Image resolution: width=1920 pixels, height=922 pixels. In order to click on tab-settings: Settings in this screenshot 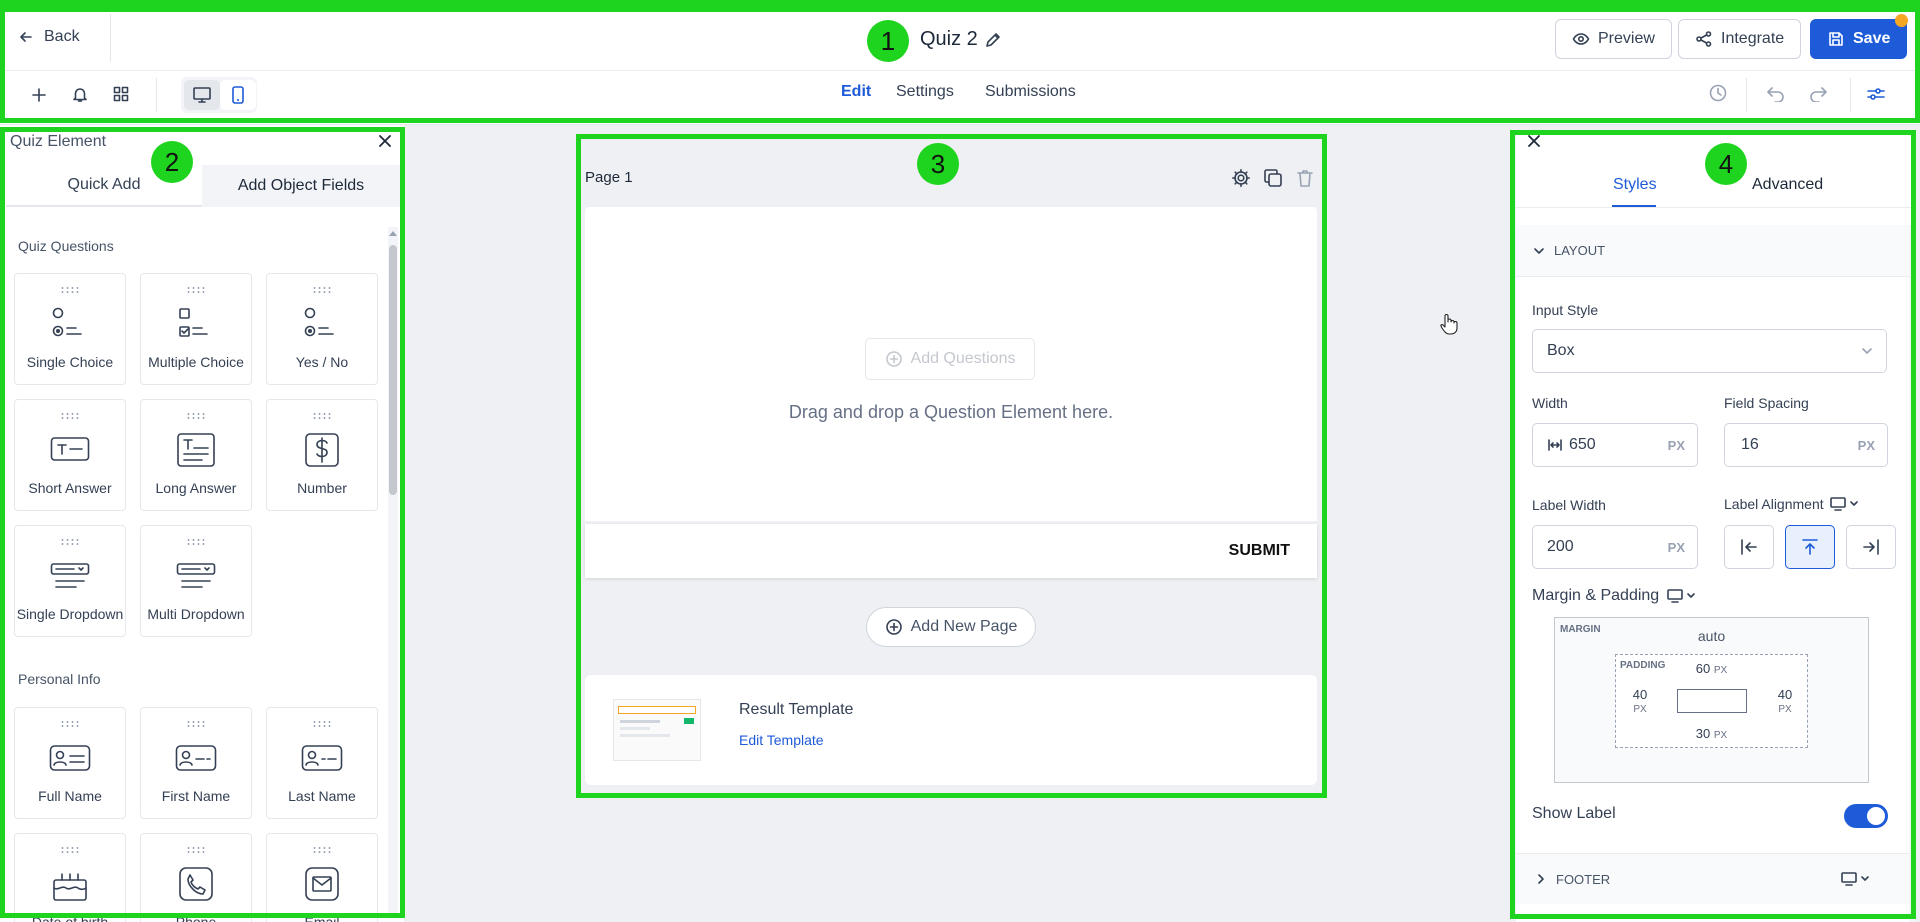, I will do `click(925, 92)`.